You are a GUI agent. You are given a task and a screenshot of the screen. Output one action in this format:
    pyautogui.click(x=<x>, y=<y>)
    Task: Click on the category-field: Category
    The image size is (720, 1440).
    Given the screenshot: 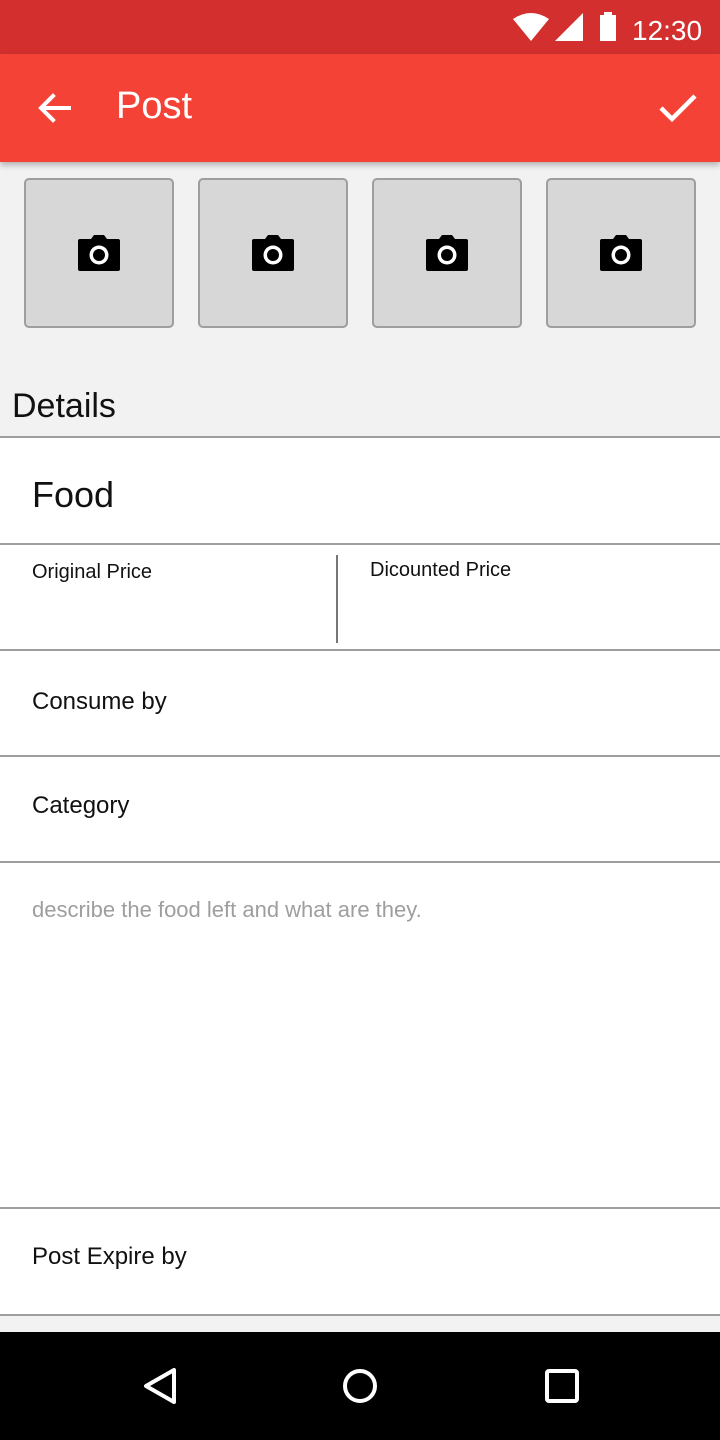 What is the action you would take?
    pyautogui.click(x=360, y=810)
    